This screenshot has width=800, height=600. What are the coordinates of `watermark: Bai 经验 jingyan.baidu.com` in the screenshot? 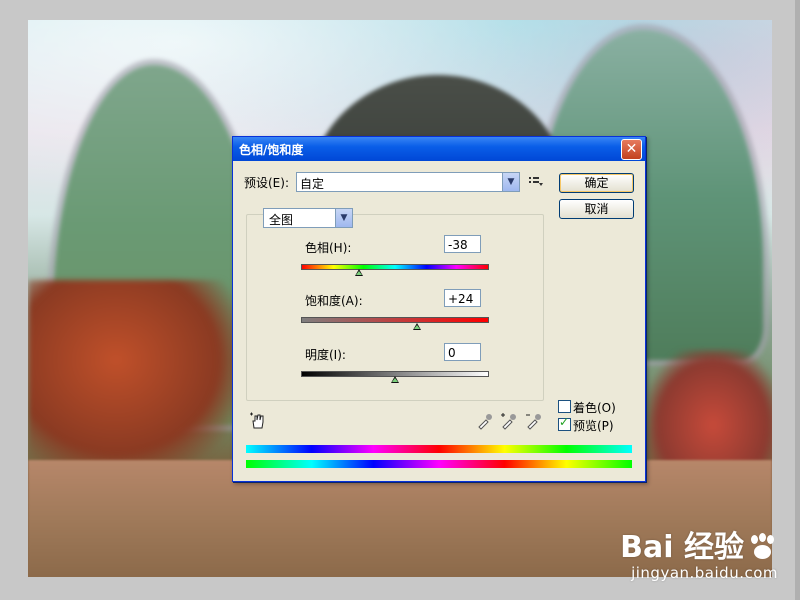 It's located at (699, 557).